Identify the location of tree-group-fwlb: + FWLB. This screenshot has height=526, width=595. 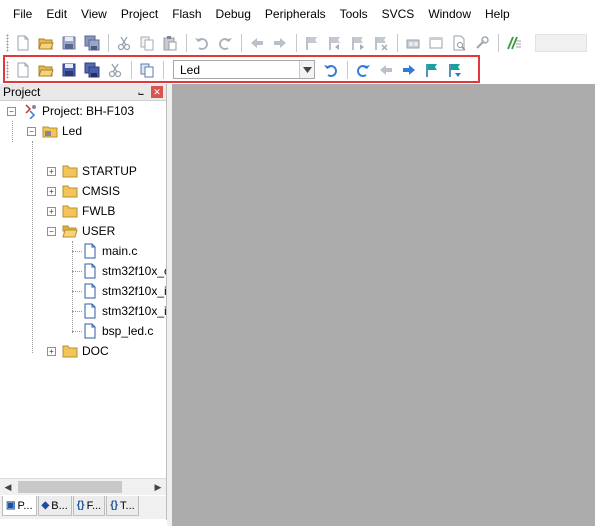
(81, 211).